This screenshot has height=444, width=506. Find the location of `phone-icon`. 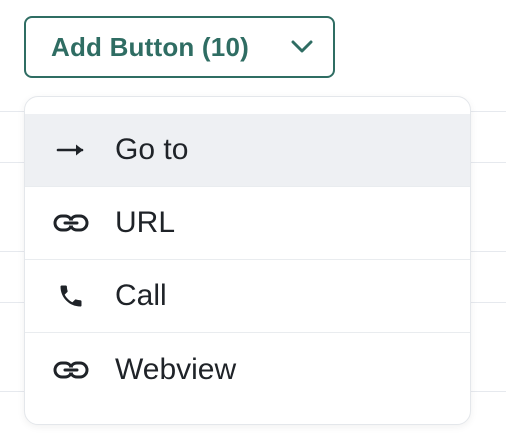

phone-icon is located at coordinates (71, 296).